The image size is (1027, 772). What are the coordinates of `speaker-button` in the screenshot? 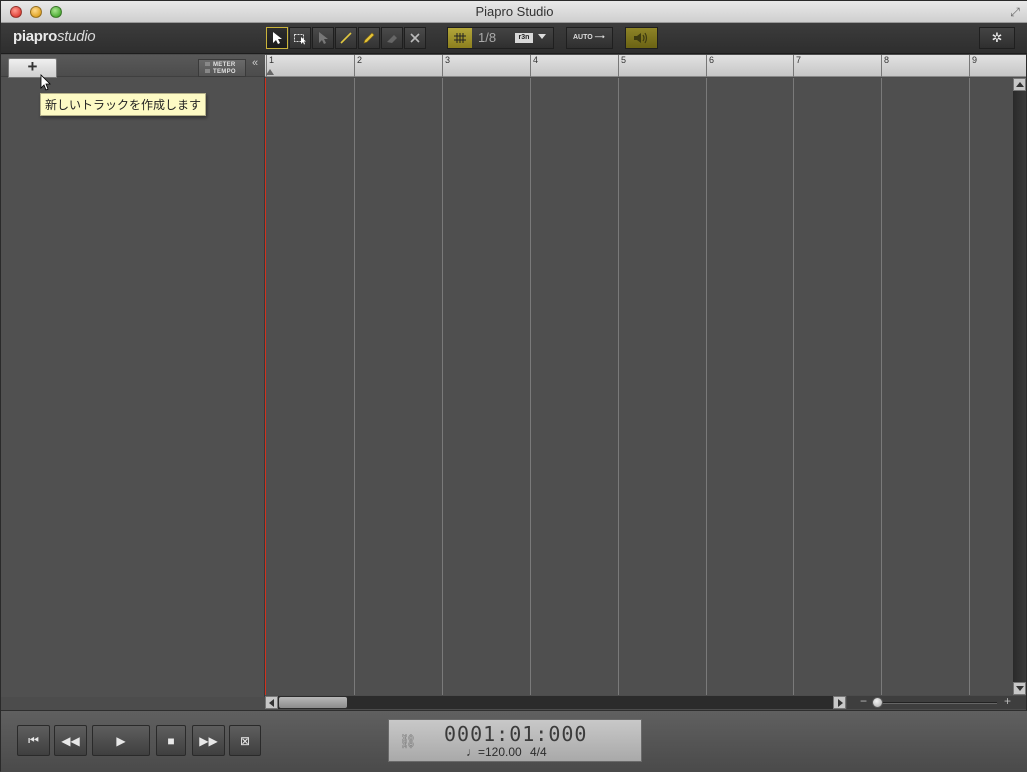 It's located at (641, 38).